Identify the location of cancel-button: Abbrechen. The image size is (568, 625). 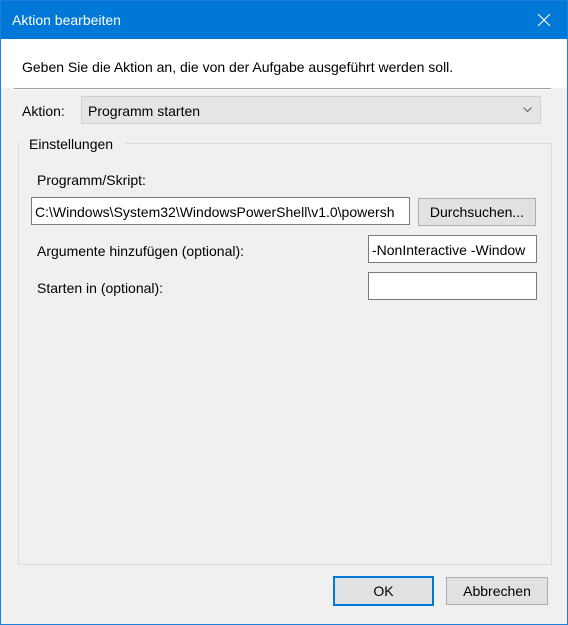
(497, 591).